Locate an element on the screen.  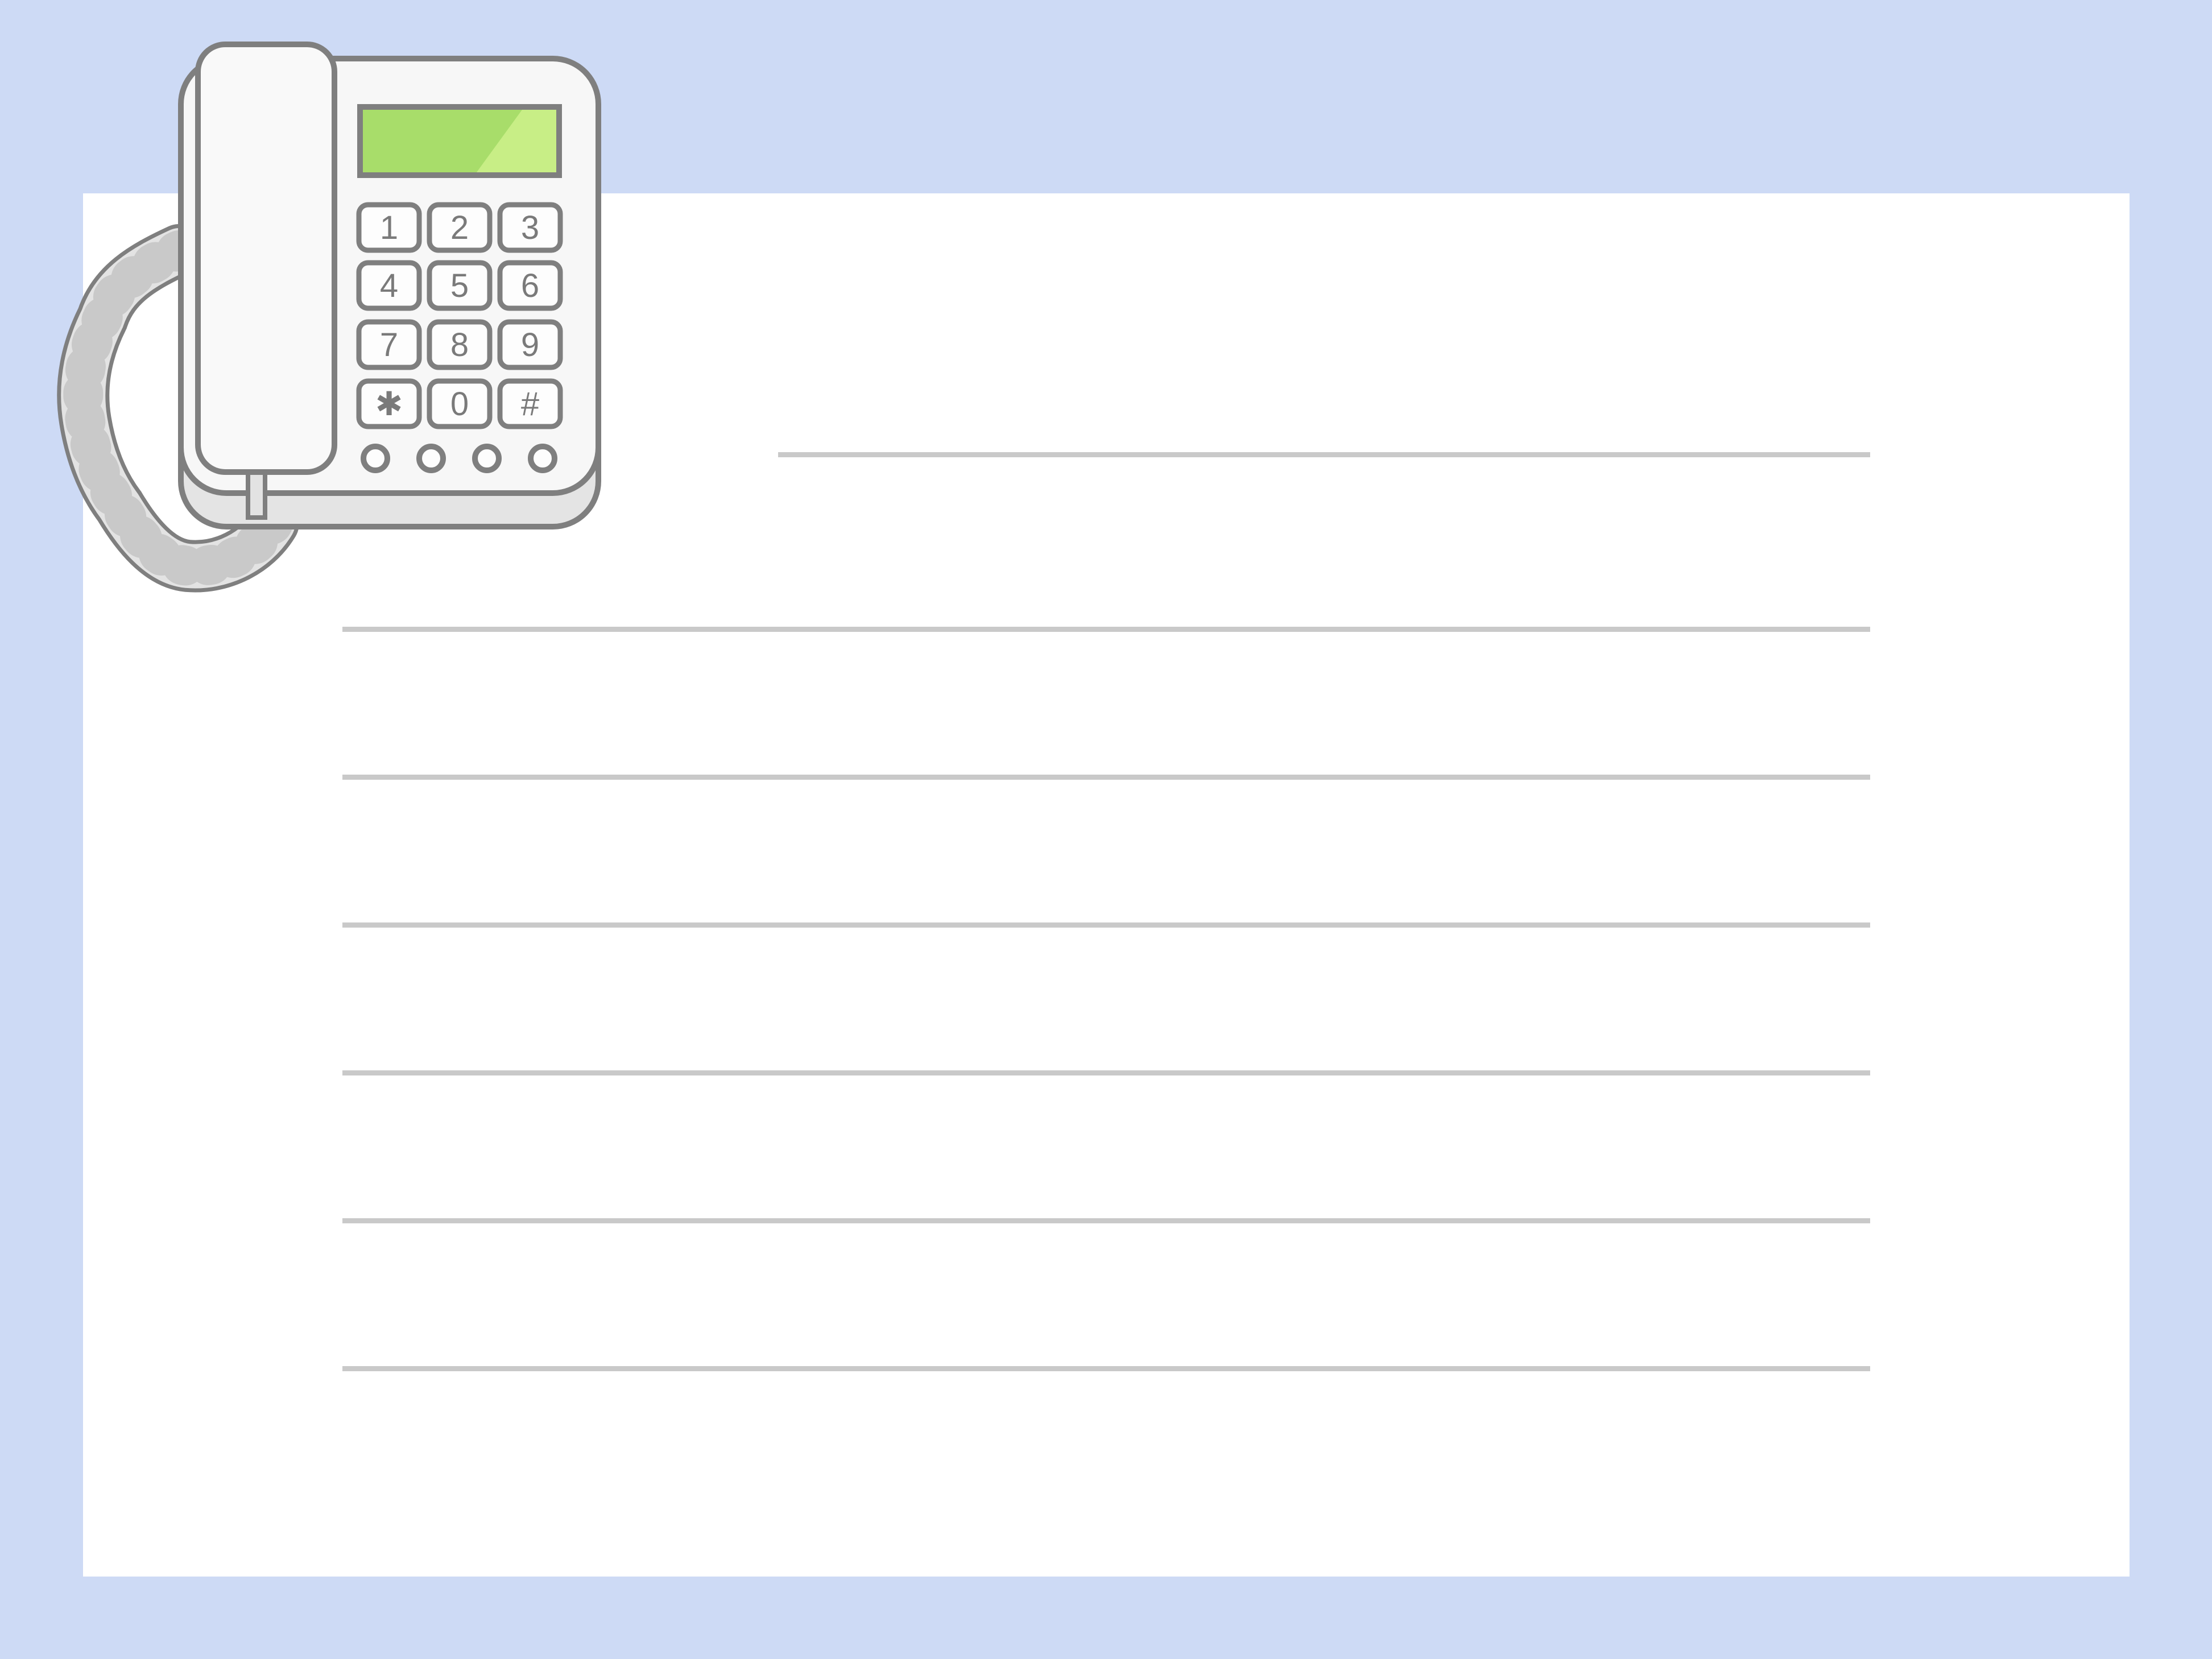
svg-text: 8 is located at coordinates (459, 344).